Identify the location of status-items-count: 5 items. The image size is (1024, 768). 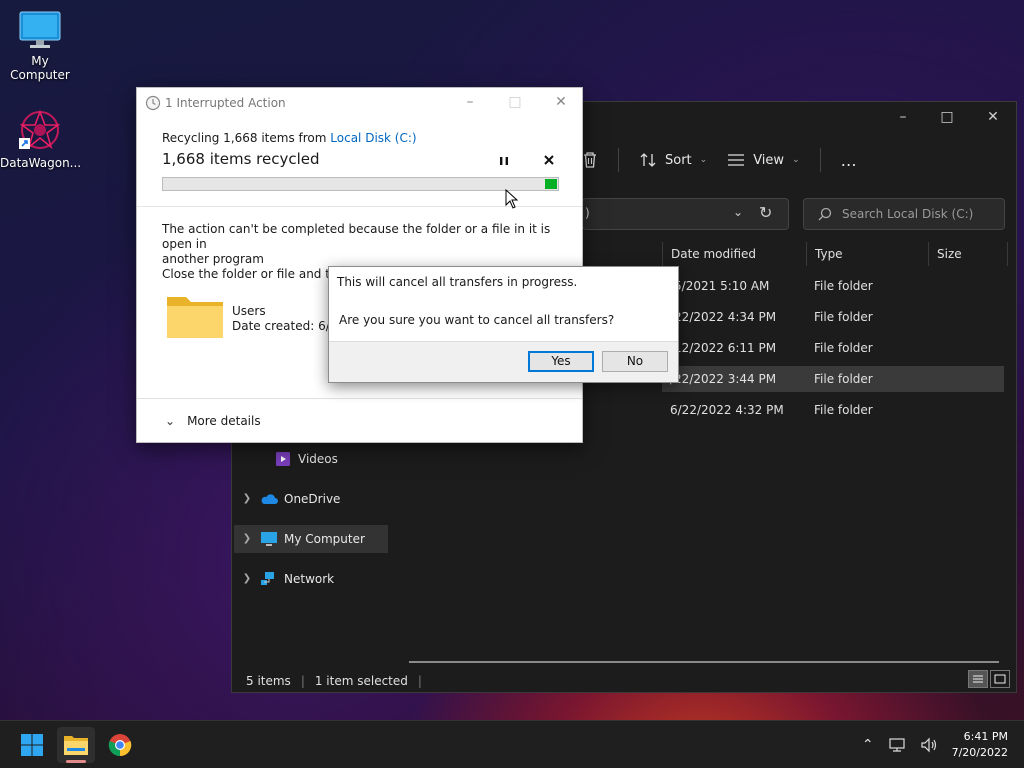
(268, 681).